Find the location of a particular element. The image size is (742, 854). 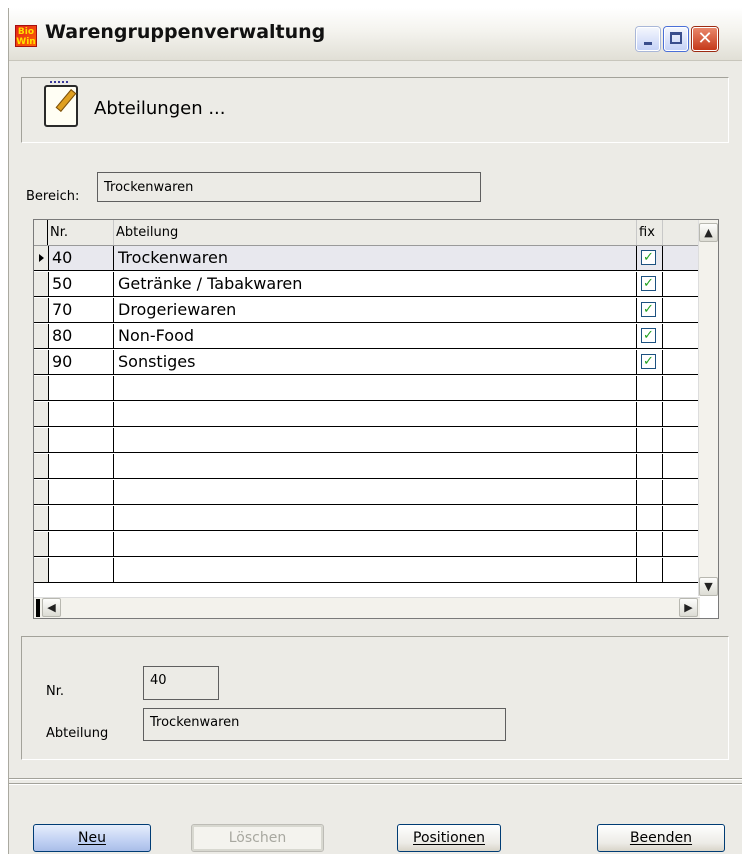

table-row: 70 Drogeriewaren ✓ is located at coordinates (367, 310).